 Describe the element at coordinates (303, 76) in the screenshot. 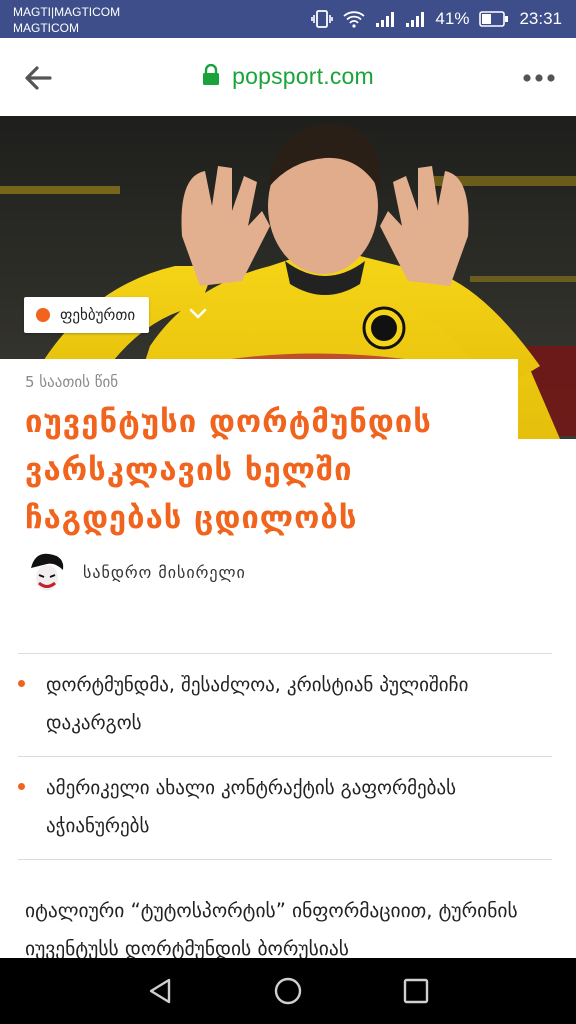

I see `url-text: popsport.com` at that location.